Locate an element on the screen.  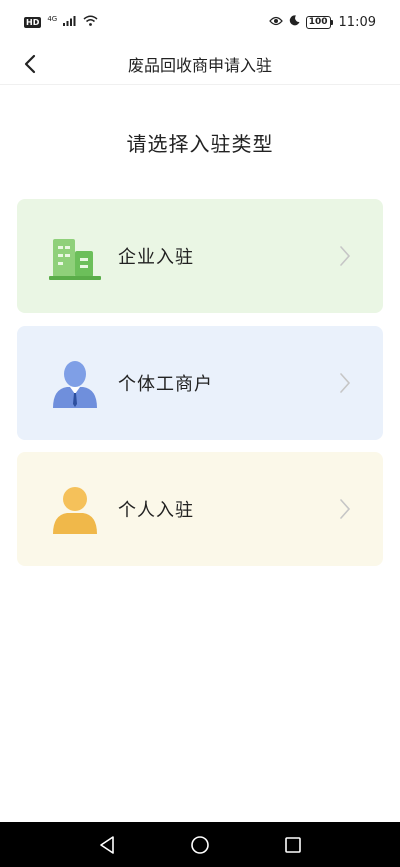
enterprise-option-card: 企业入驻 is located at coordinates (200, 256).